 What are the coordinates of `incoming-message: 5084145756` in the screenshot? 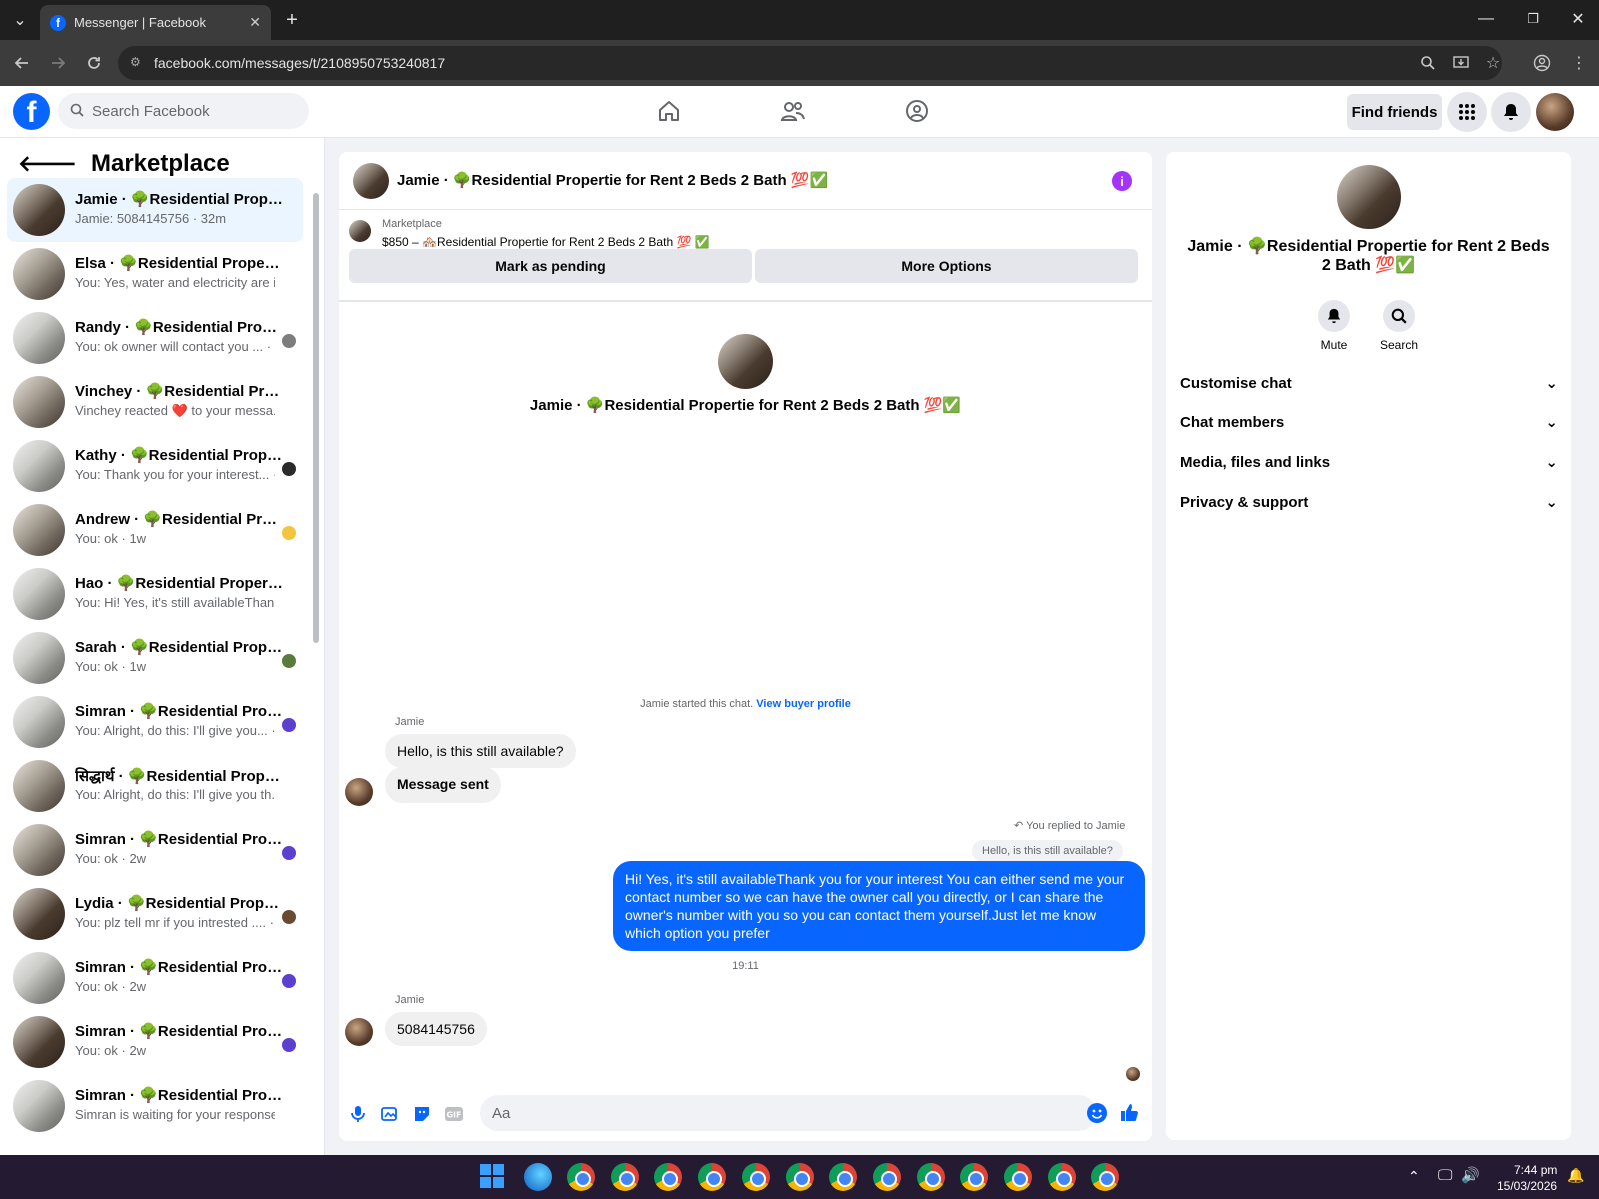 It's located at (436, 1029).